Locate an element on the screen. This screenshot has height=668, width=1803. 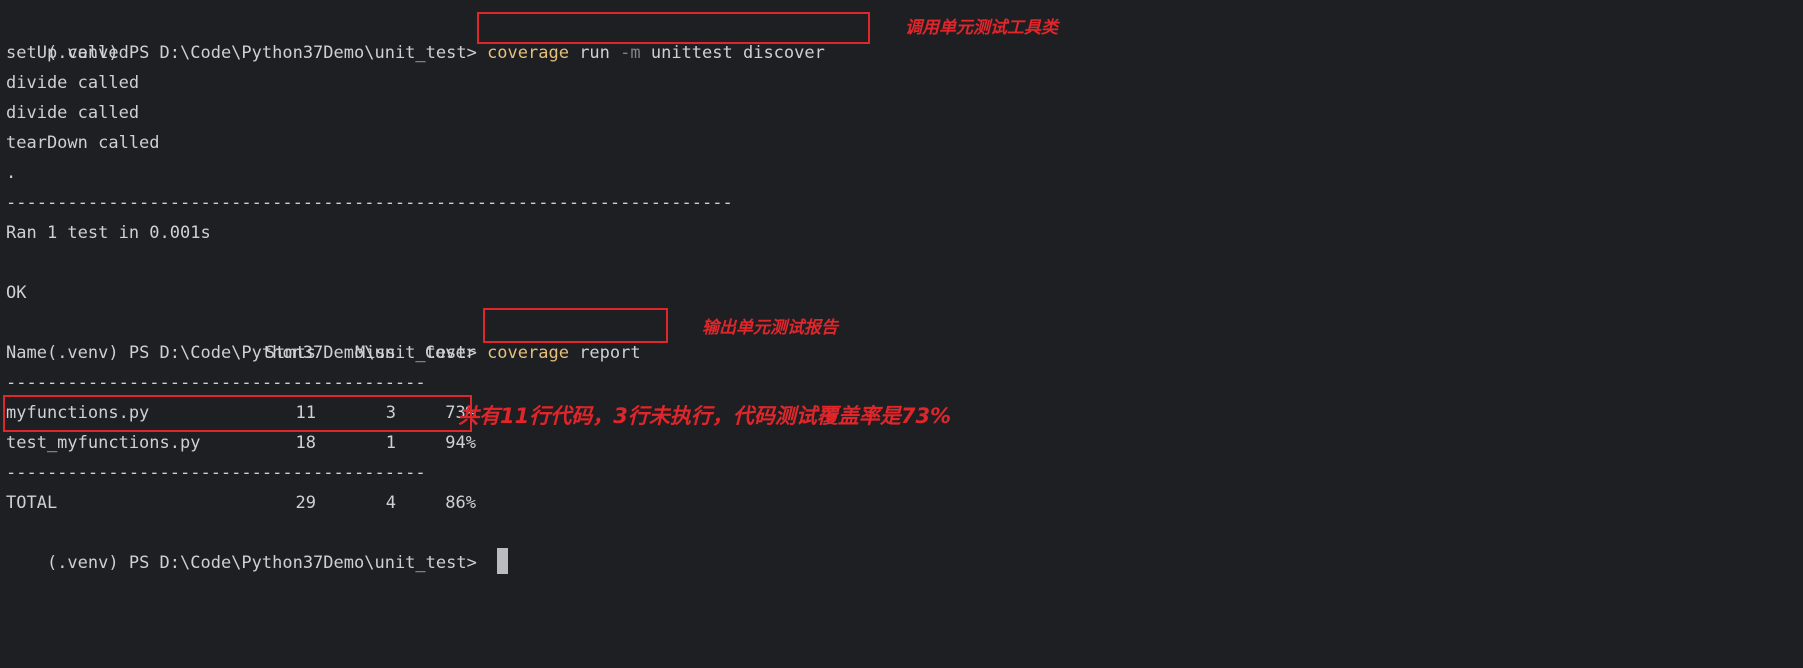
row-name: test_myfunctions.py is located at coordinates (103, 443).